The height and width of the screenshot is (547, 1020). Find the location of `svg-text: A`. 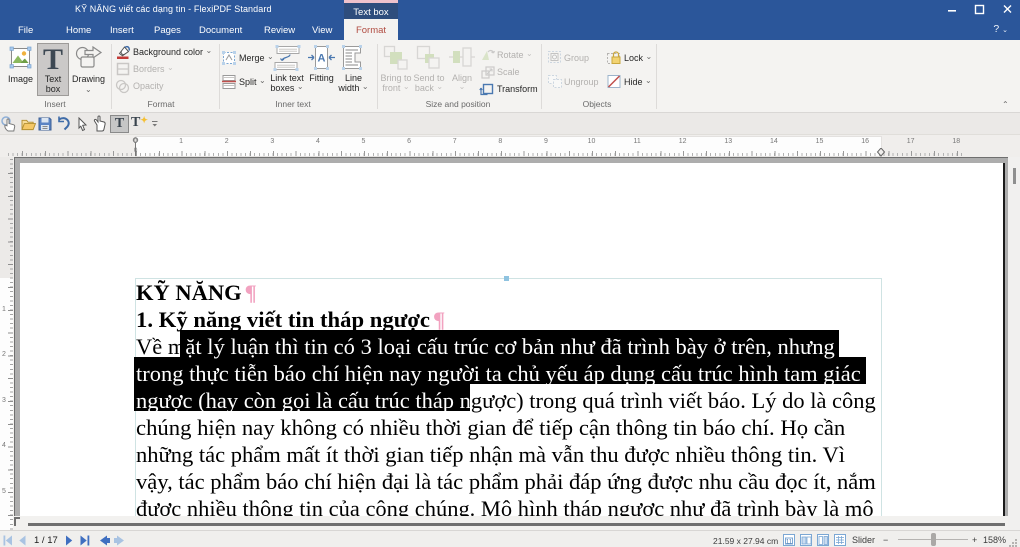

svg-text: A is located at coordinates (322, 59).